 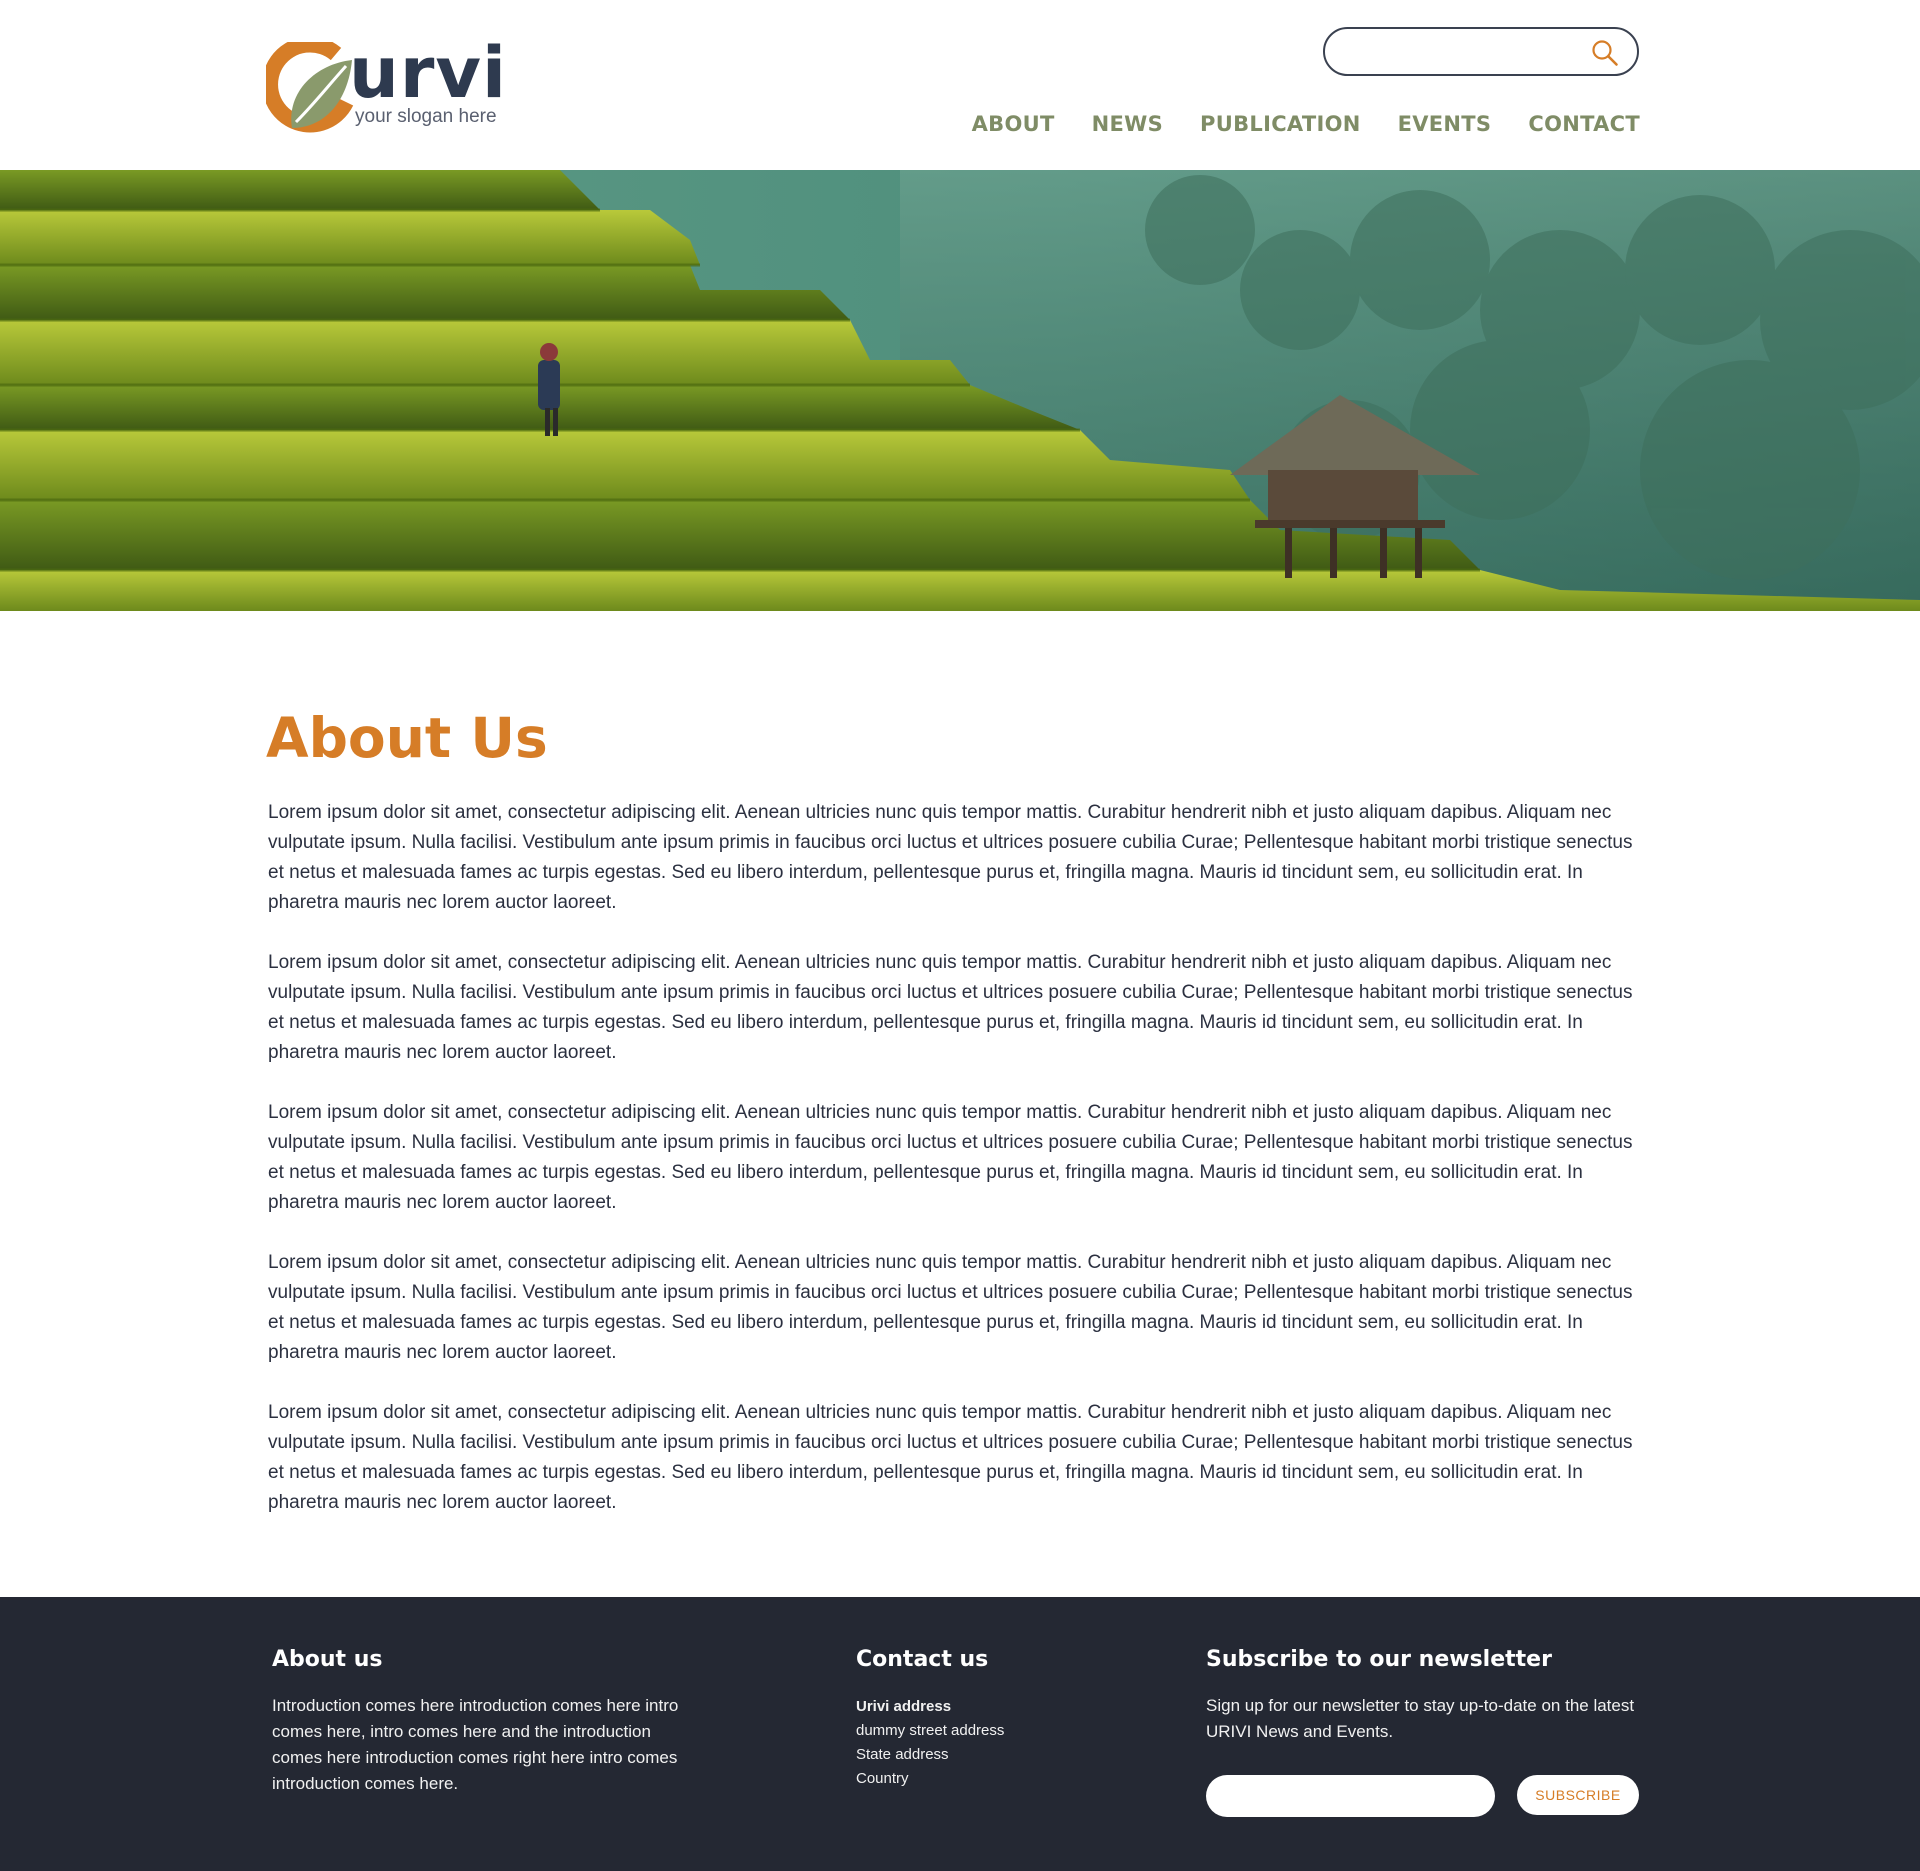 I want to click on newsletter-title: Subscribe to our newsletter, so click(x=1379, y=1659).